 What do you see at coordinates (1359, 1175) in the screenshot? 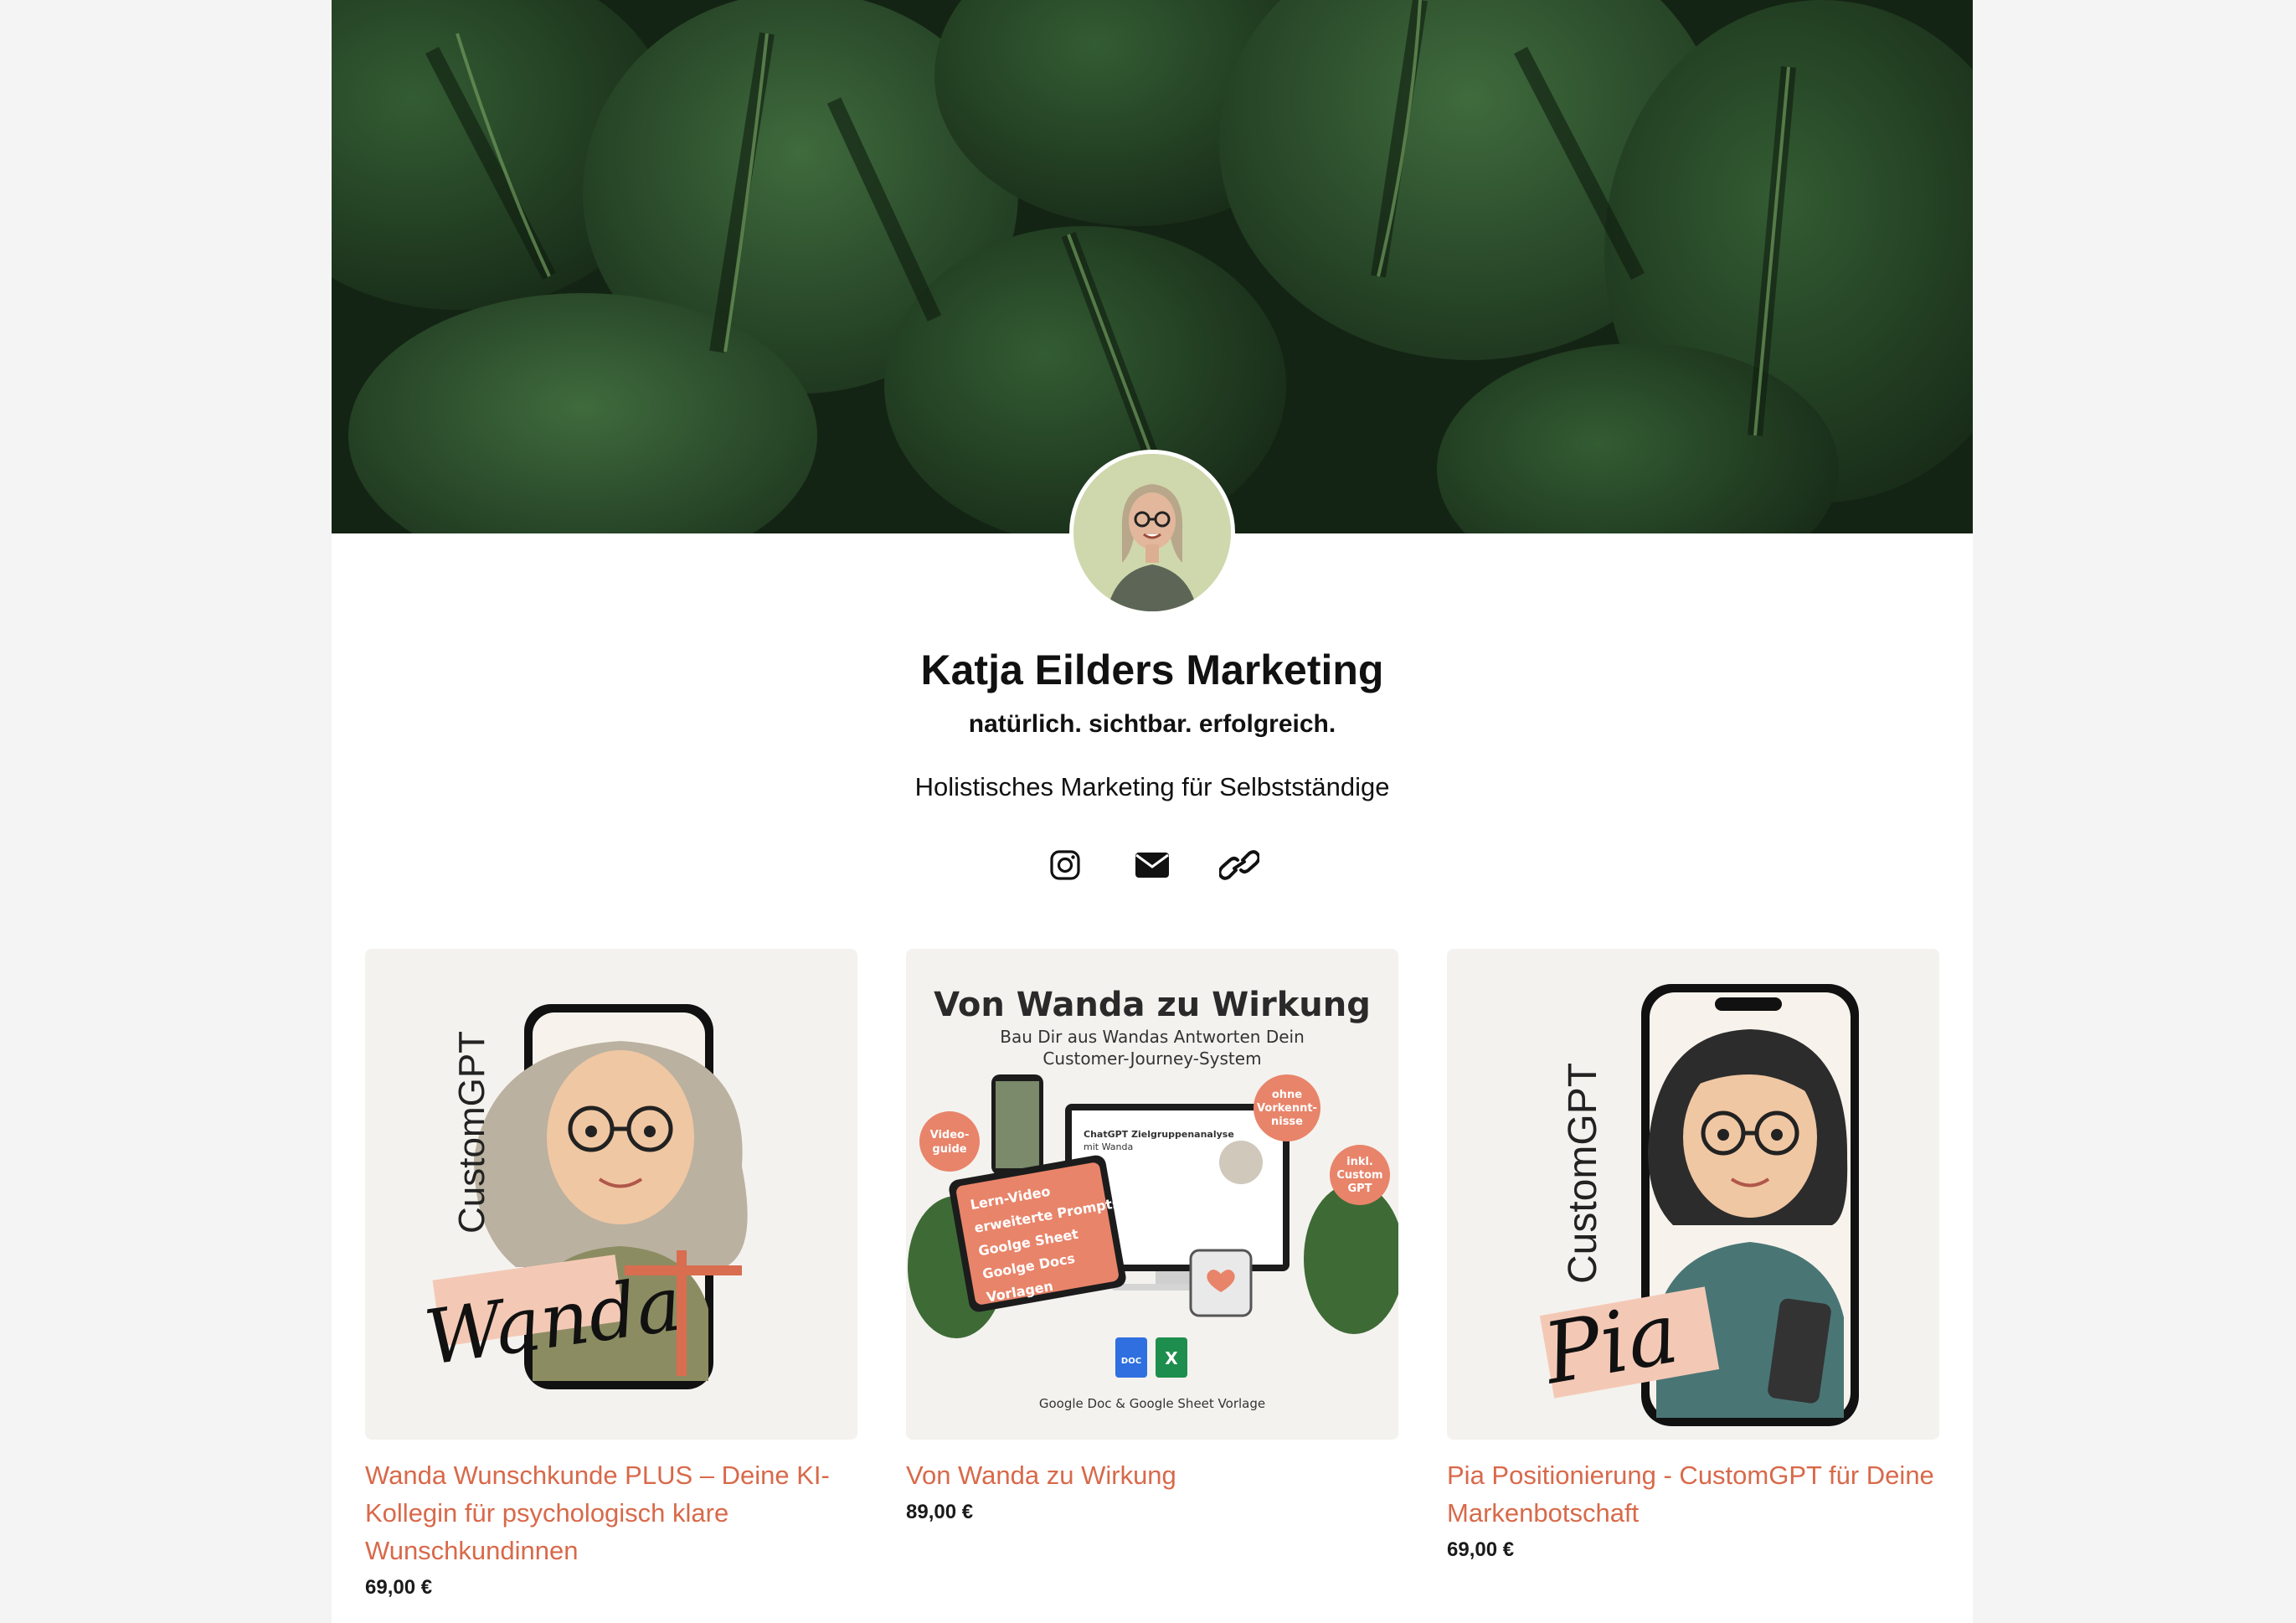
I see `badge-right-2: Custom` at bounding box center [1359, 1175].